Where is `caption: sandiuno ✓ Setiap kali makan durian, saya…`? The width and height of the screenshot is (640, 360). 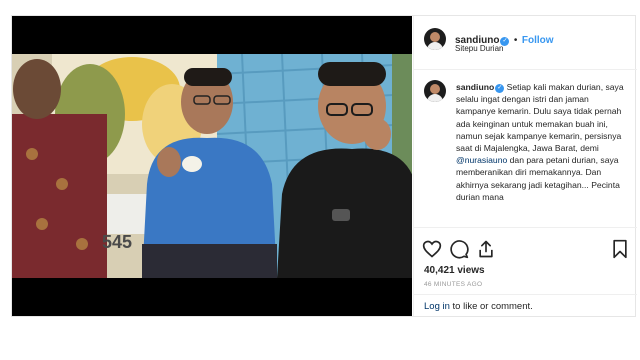
caption: sandiuno ✓ Setiap kali makan durian, saya… is located at coordinates (526, 153).